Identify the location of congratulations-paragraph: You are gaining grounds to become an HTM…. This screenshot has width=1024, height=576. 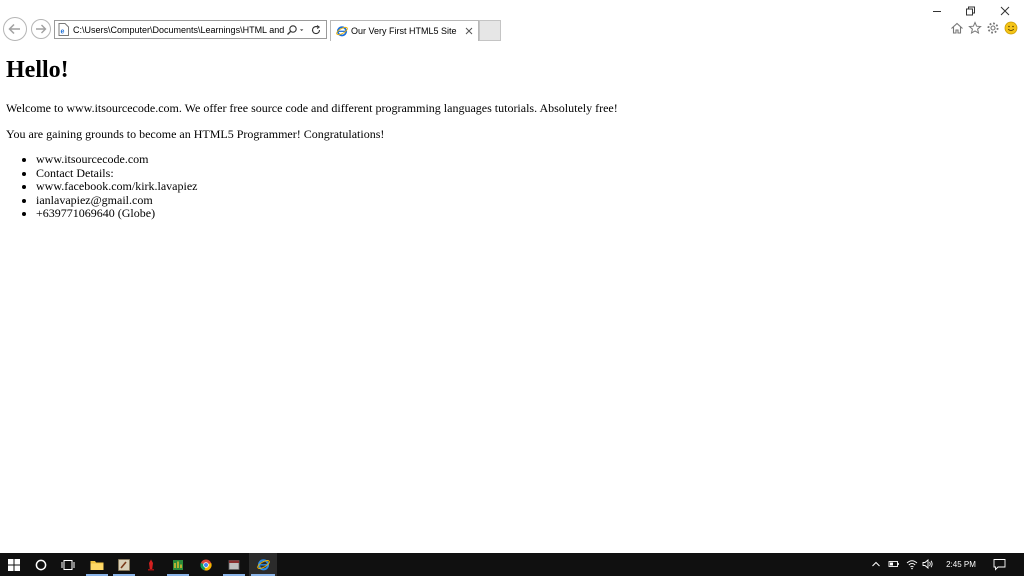
(195, 134).